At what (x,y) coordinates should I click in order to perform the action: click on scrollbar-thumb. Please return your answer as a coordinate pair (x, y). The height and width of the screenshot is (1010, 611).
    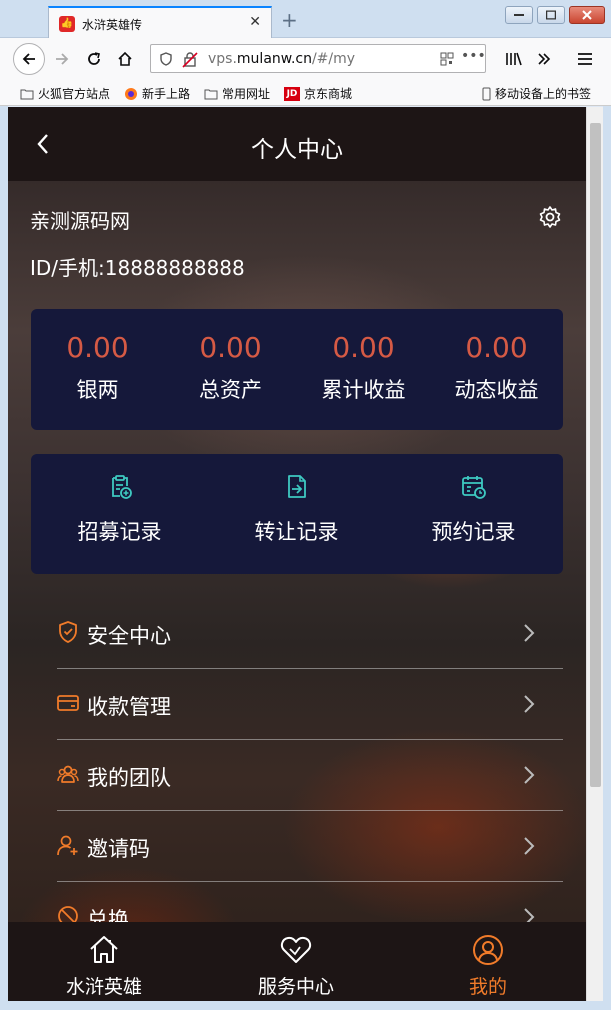
    Looking at the image, I should click on (595, 455).